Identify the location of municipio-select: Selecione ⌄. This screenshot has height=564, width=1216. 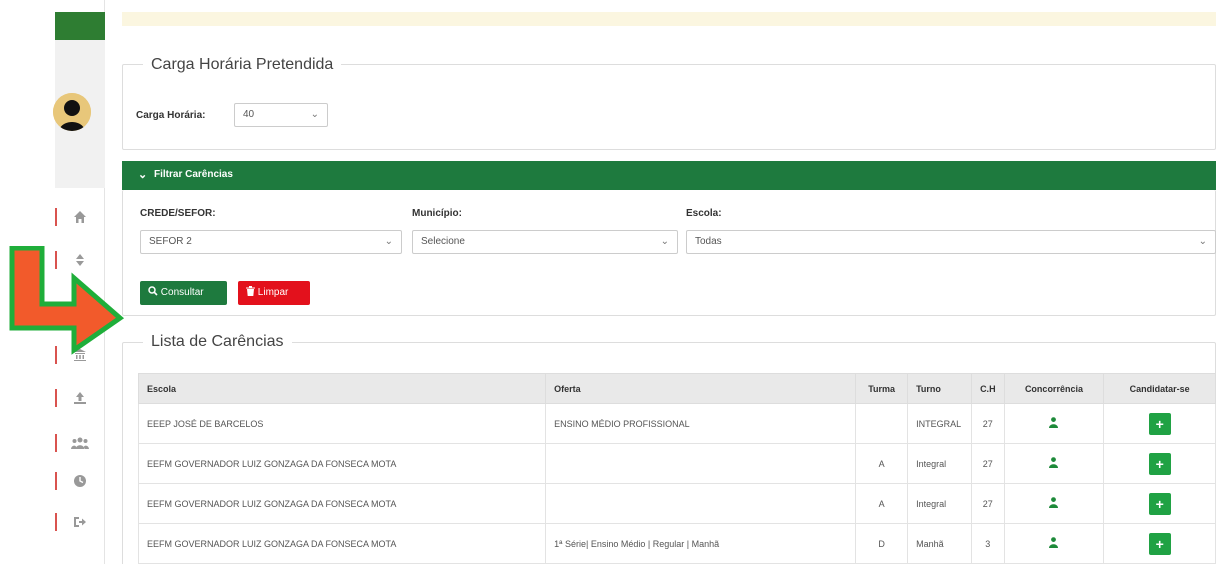
(545, 242).